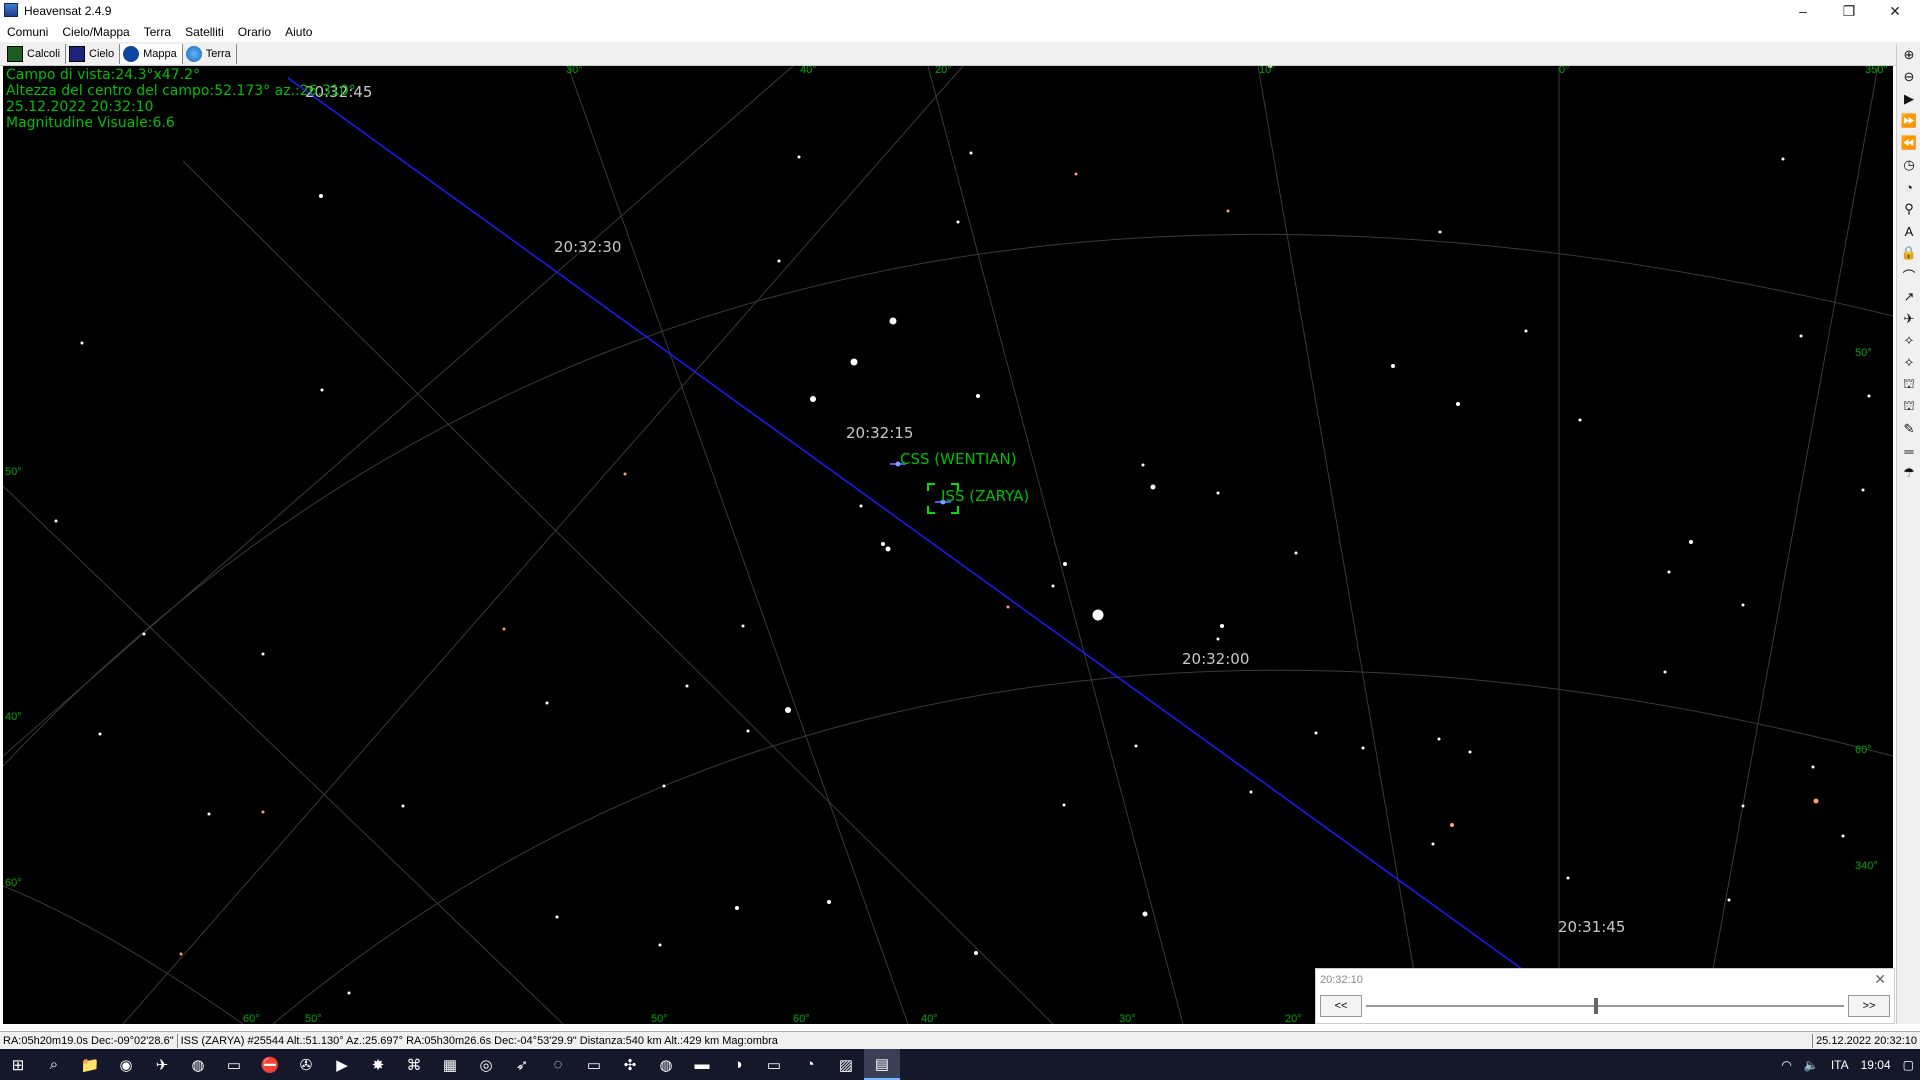 The height and width of the screenshot is (1080, 1920). Describe the element at coordinates (414, 1064) in the screenshot. I see `app-icon: ⌘` at that location.